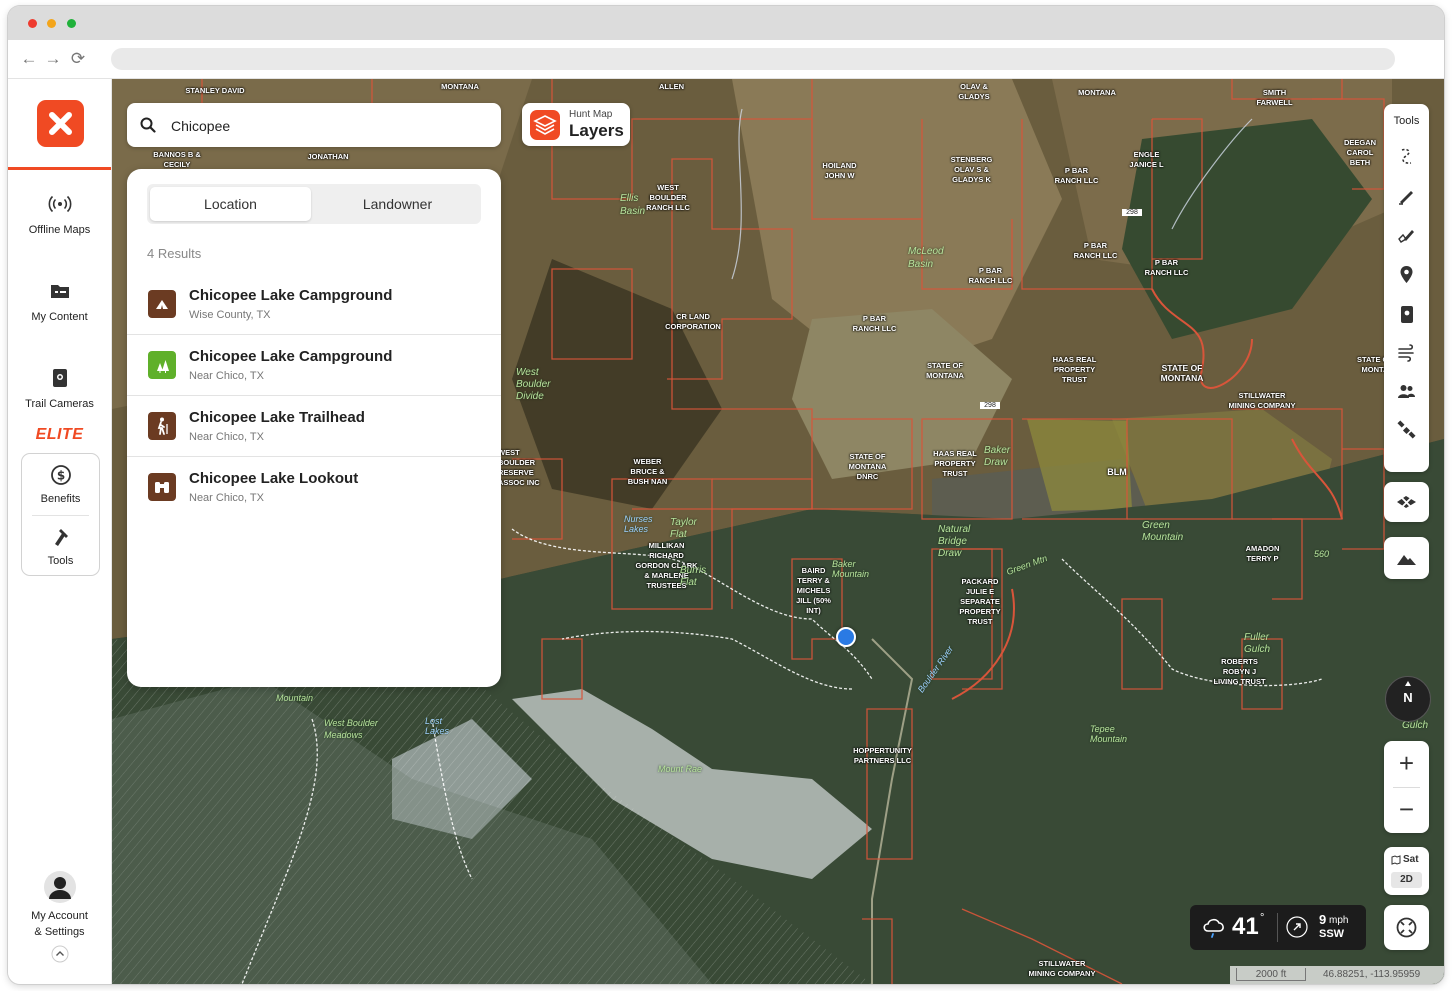 The height and width of the screenshot is (991, 1452). Describe the element at coordinates (545, 125) in the screenshot. I see `layers-icon` at that location.